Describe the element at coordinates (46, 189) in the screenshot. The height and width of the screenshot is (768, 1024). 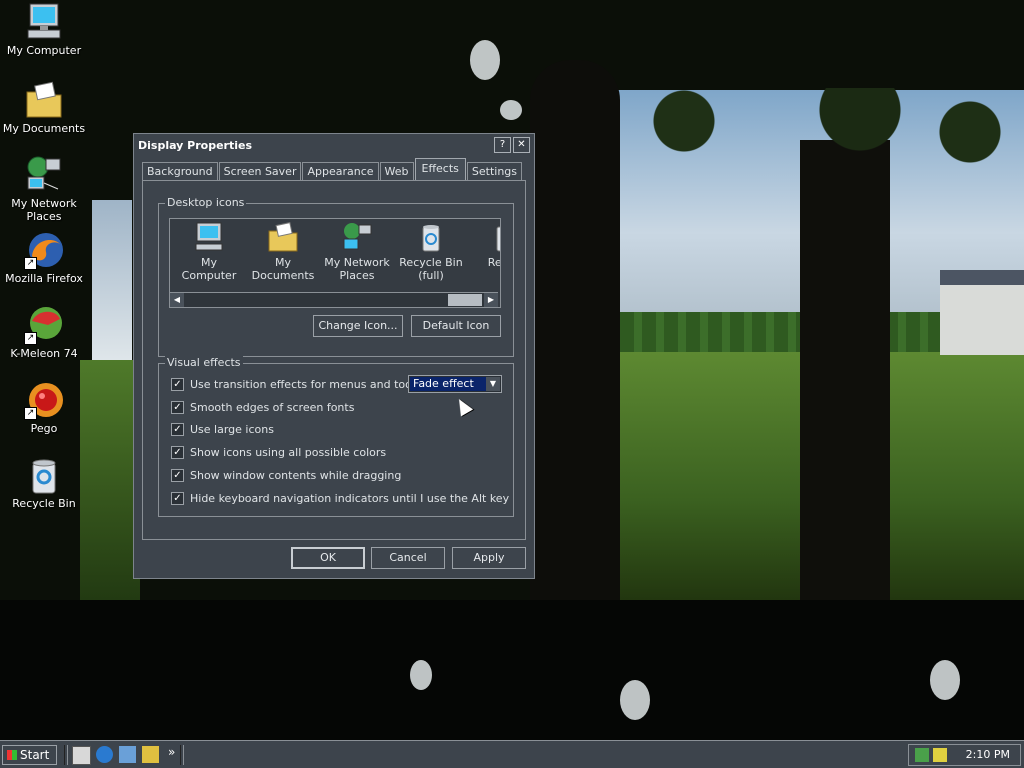
I see `desktop-icon-network-places: My Network Places` at that location.